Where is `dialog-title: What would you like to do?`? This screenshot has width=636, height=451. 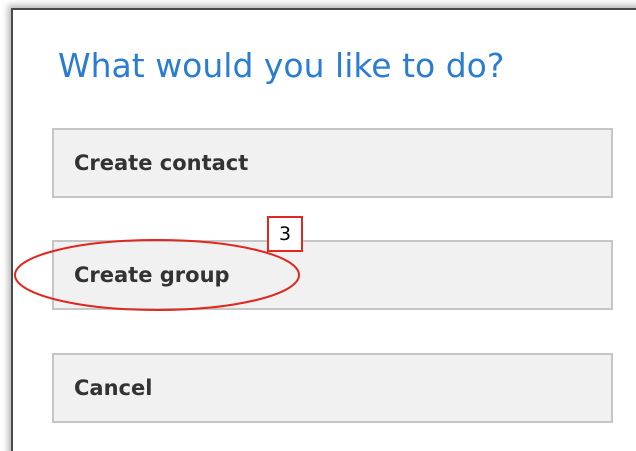 dialog-title: What would you like to do? is located at coordinates (281, 65).